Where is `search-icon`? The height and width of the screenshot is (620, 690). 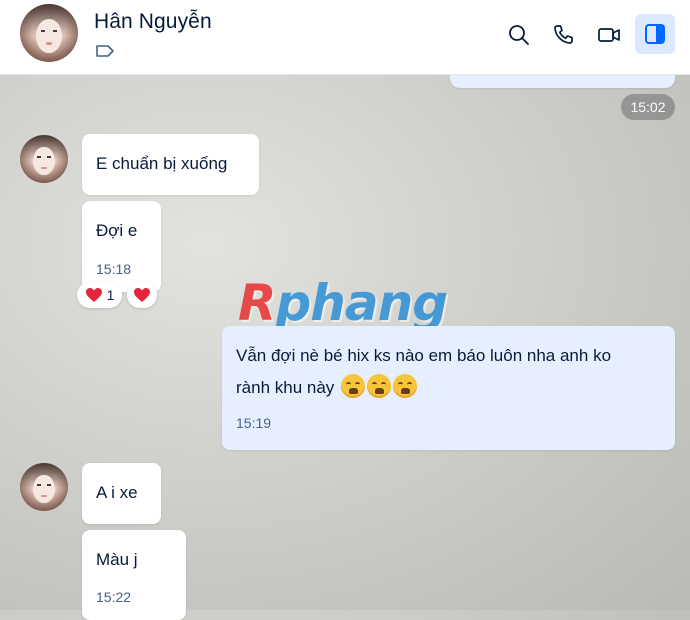
search-icon is located at coordinates (519, 35).